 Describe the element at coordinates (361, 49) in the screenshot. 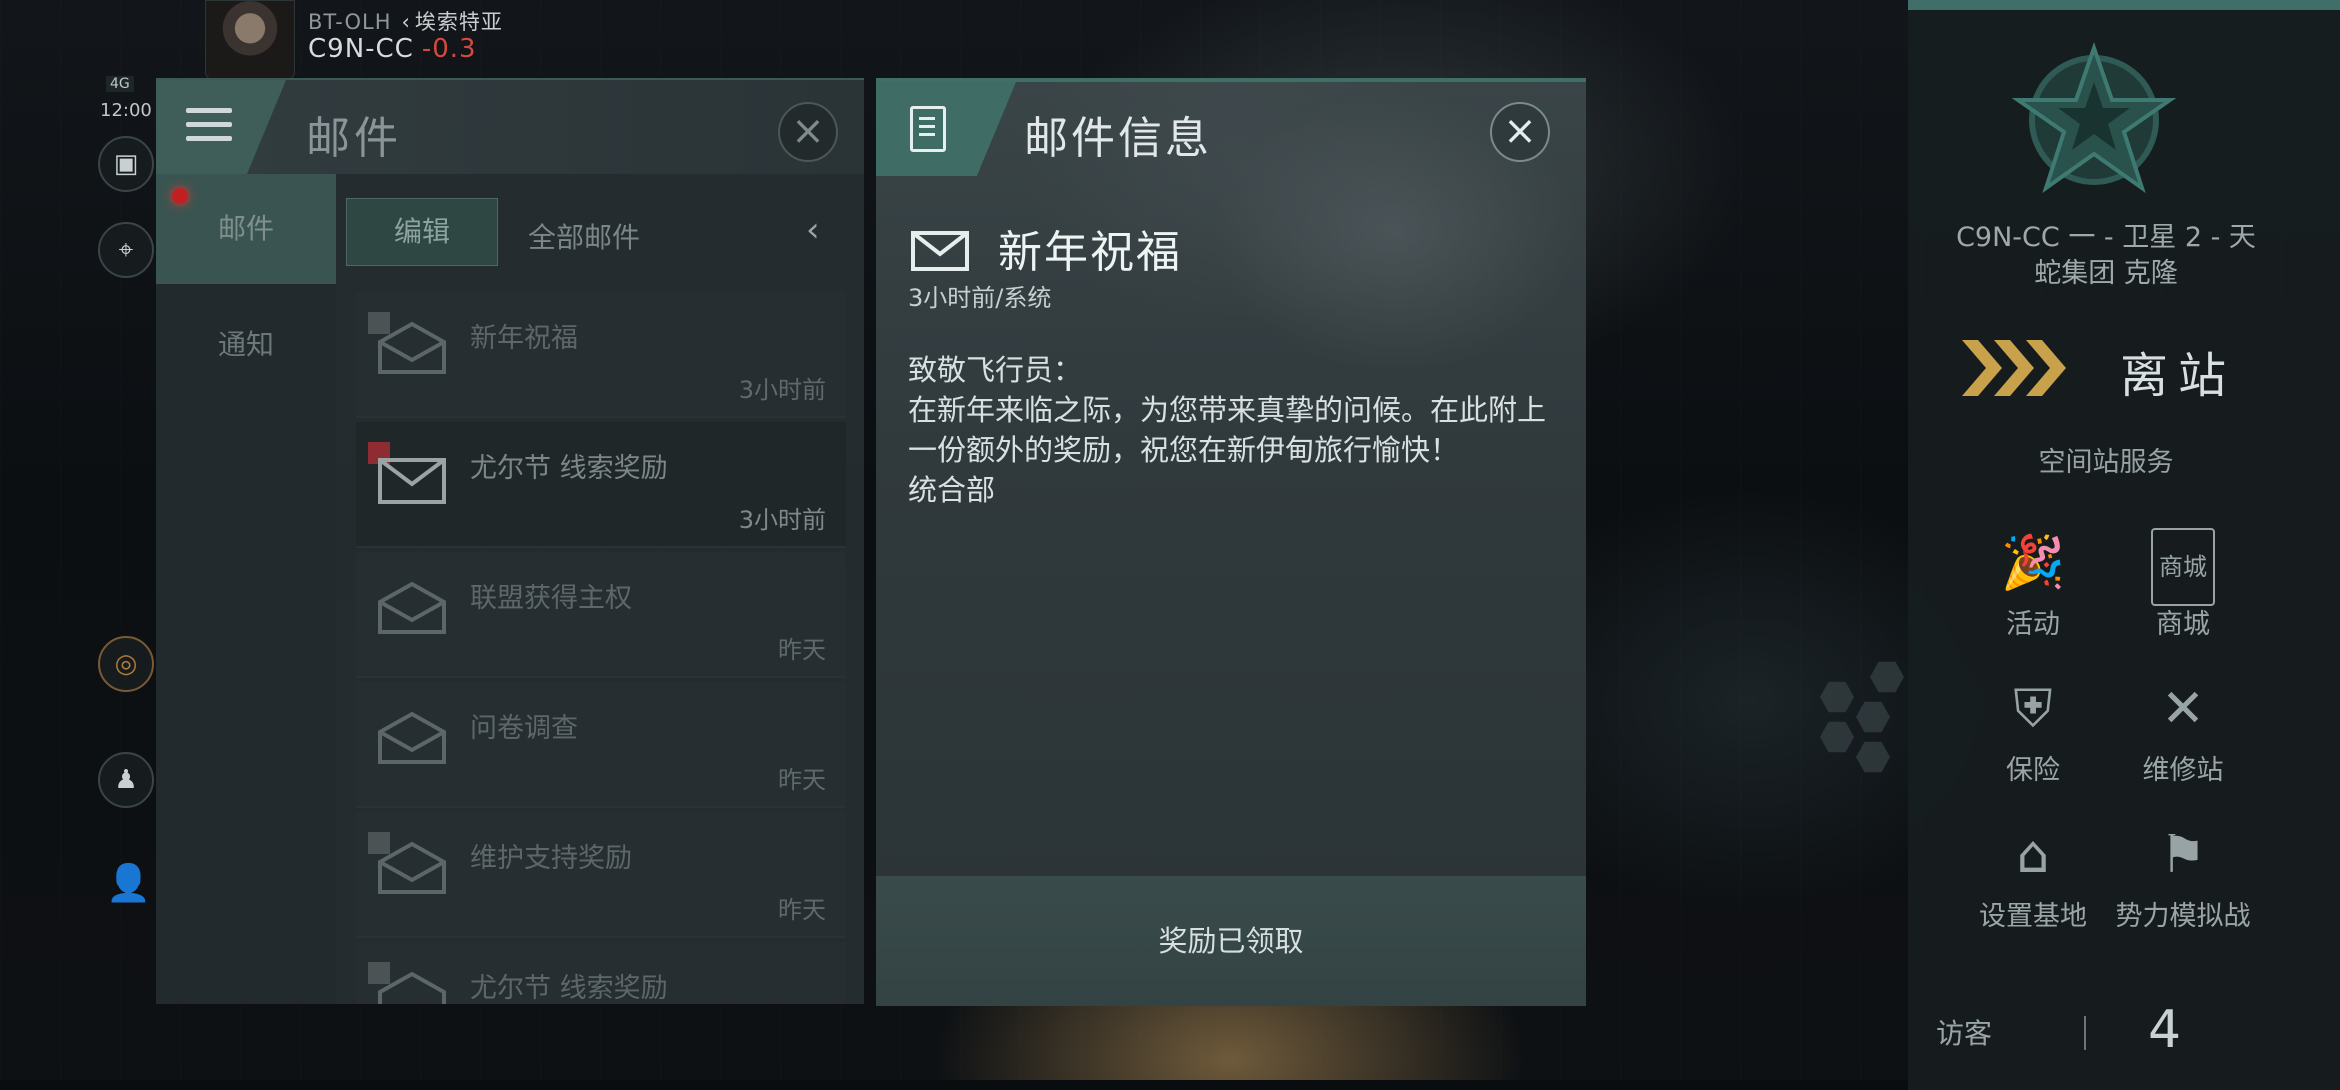

I see `current-system-name: C9N-CC` at that location.